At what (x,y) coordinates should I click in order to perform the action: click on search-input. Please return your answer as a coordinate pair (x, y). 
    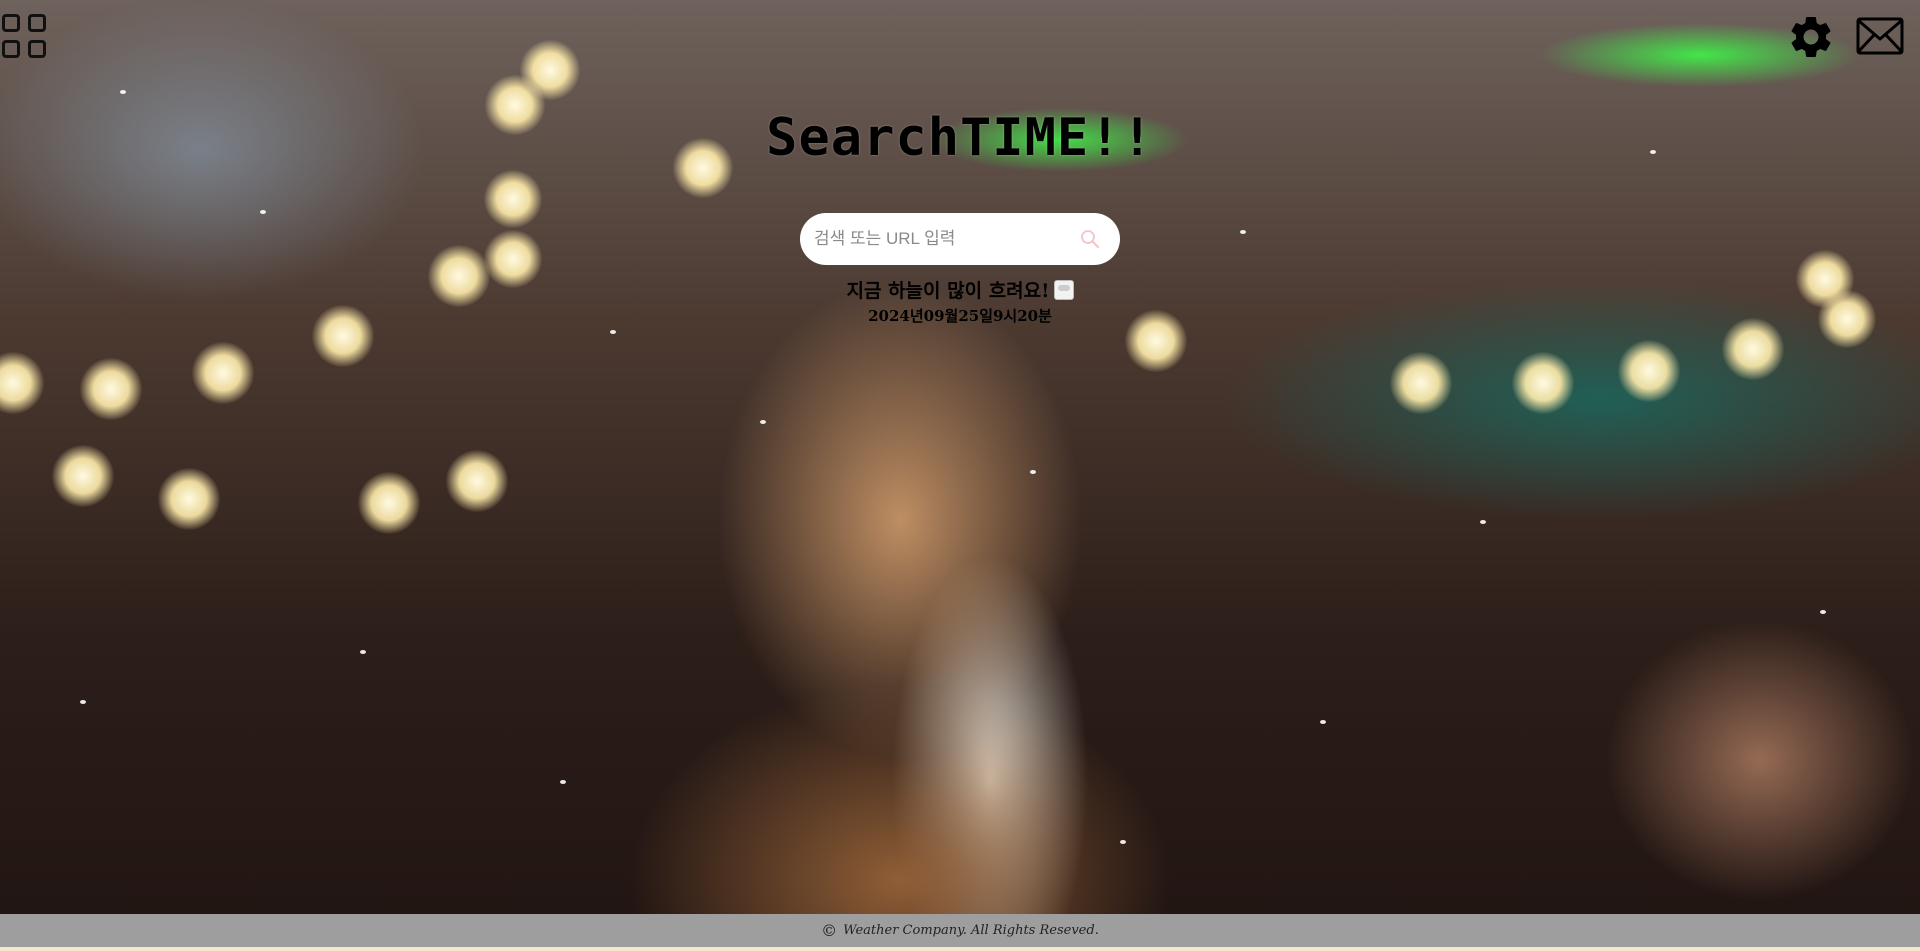
    Looking at the image, I should click on (946, 239).